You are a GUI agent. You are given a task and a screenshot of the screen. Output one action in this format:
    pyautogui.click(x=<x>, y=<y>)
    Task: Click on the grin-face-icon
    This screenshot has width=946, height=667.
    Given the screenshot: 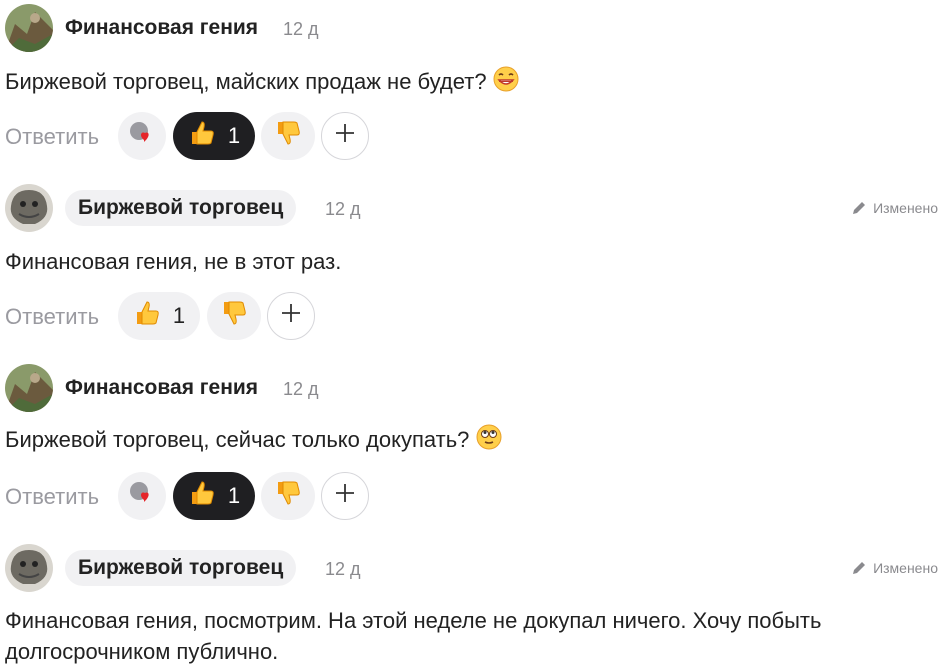 What is the action you would take?
    pyautogui.click(x=506, y=83)
    